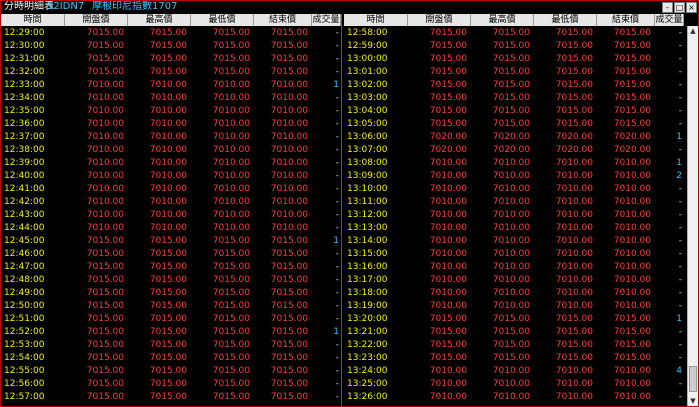 The height and width of the screenshot is (407, 699). I want to click on table-row: 12:59:00 7015.00 7015.00 7015.00 7015.00 -, so click(514, 46).